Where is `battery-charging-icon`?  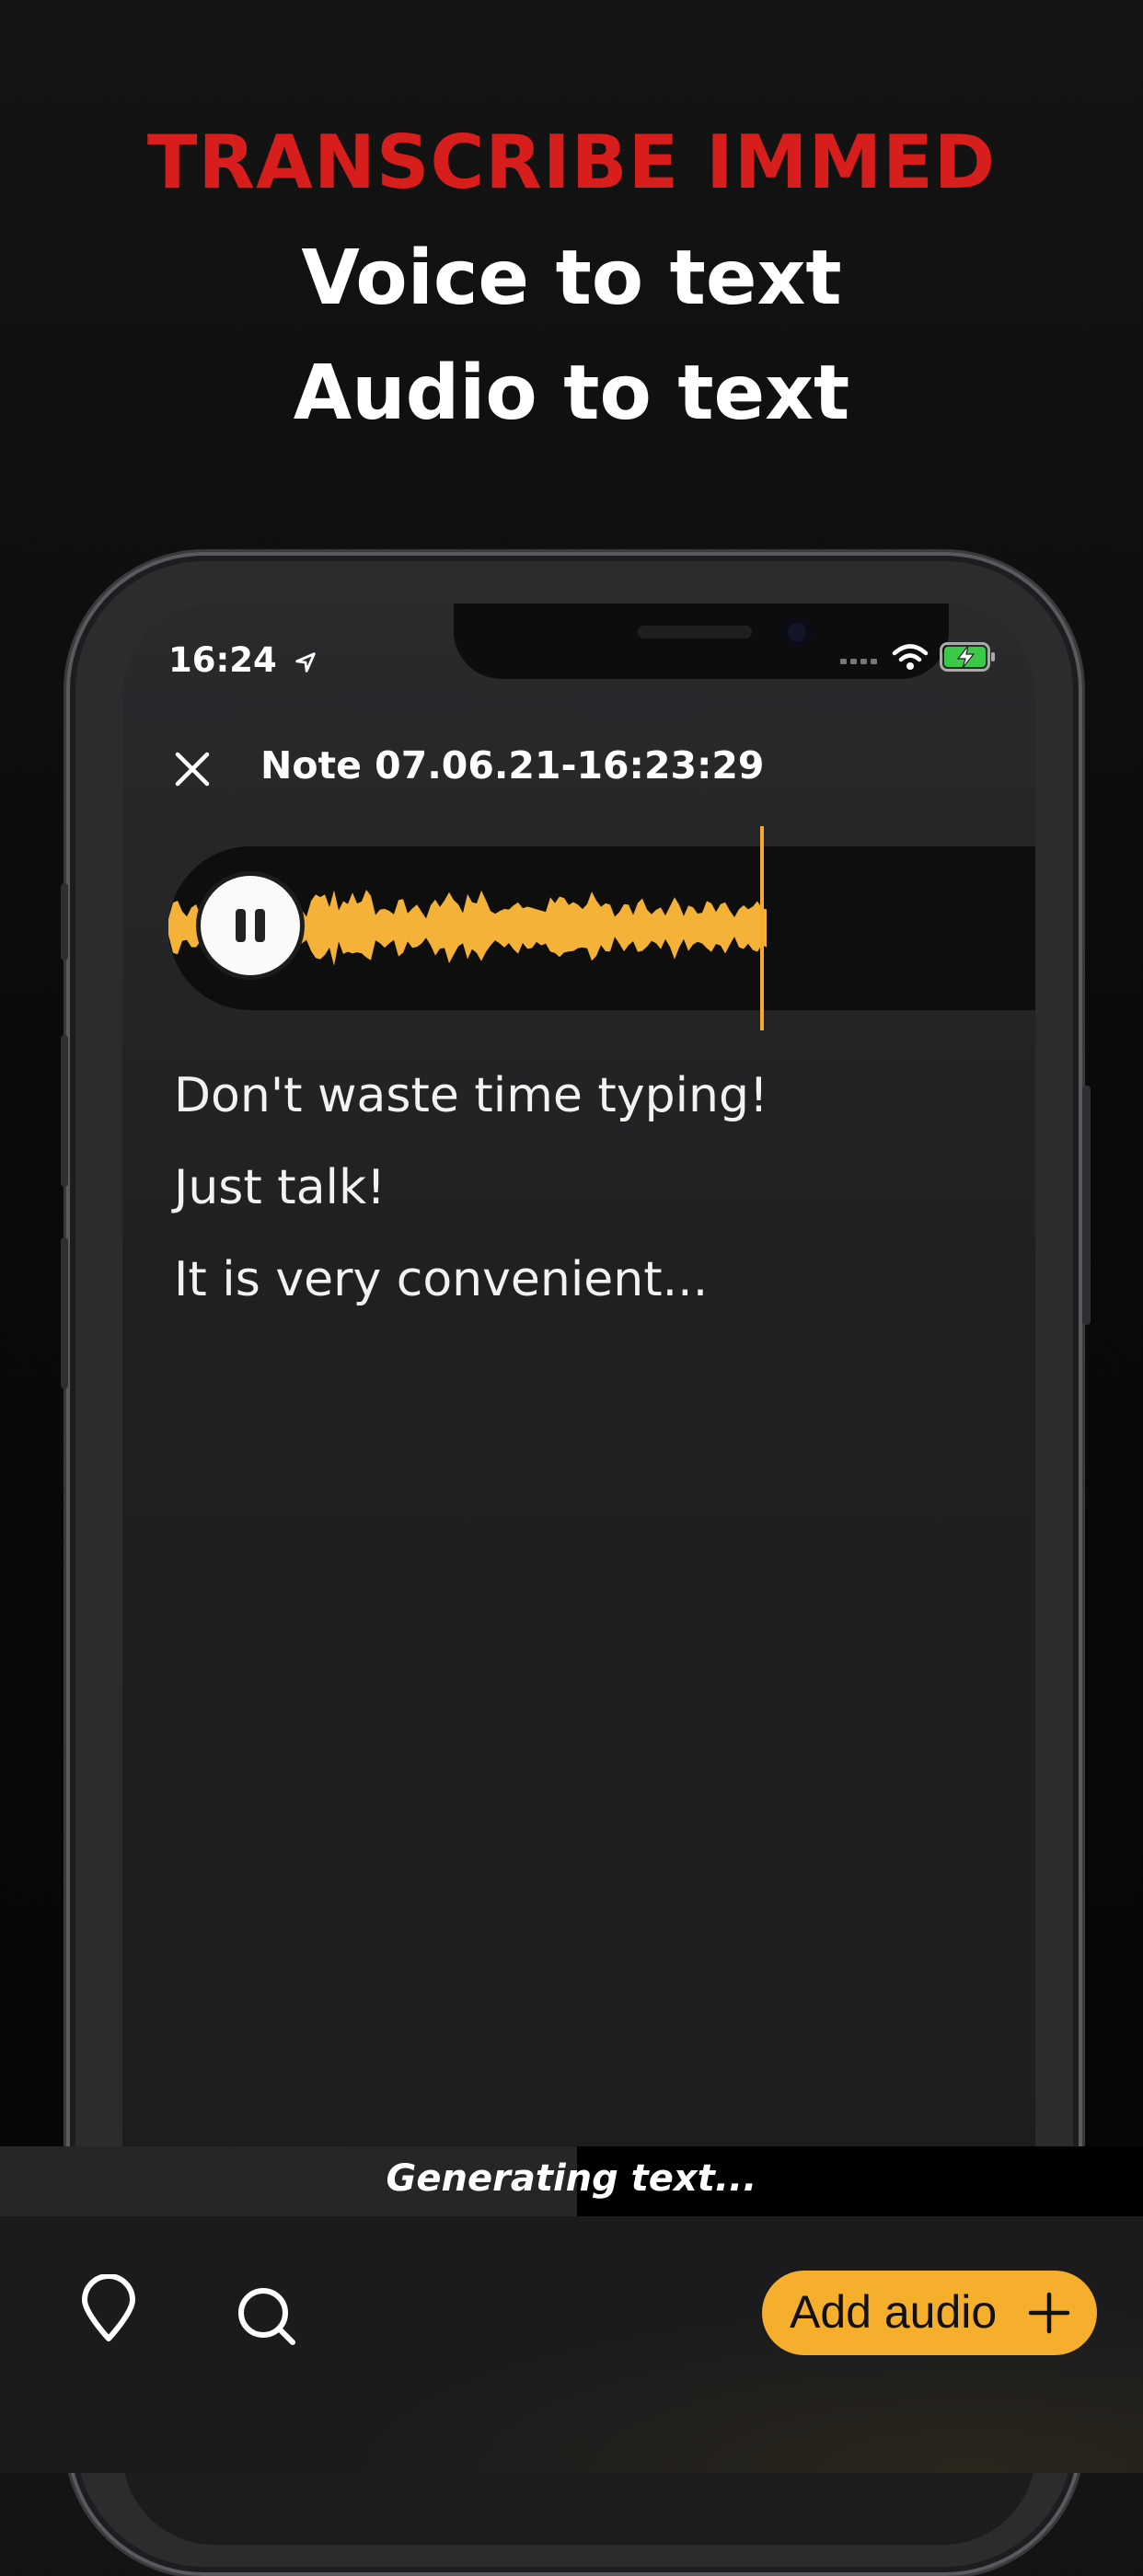
battery-charging-icon is located at coordinates (968, 657).